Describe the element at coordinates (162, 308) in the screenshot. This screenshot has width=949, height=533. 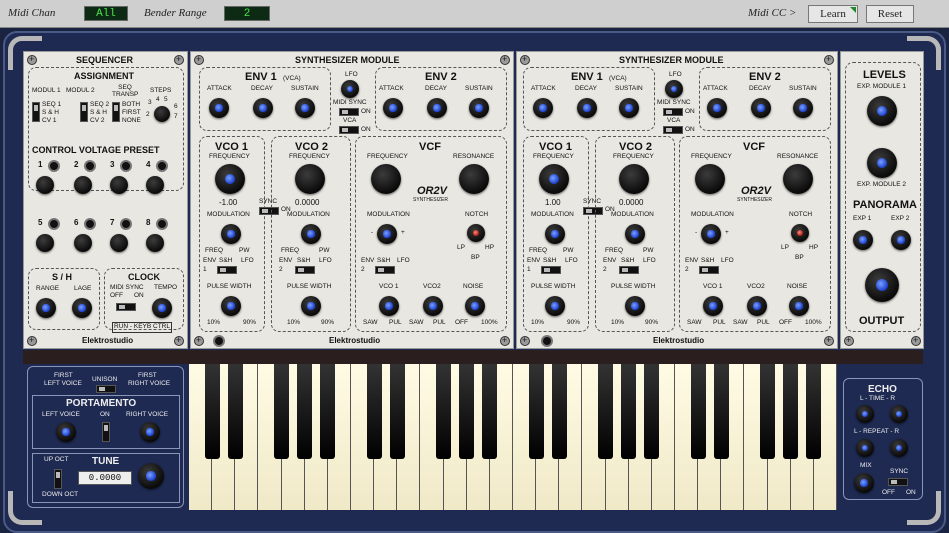
I see `tempo-knob` at that location.